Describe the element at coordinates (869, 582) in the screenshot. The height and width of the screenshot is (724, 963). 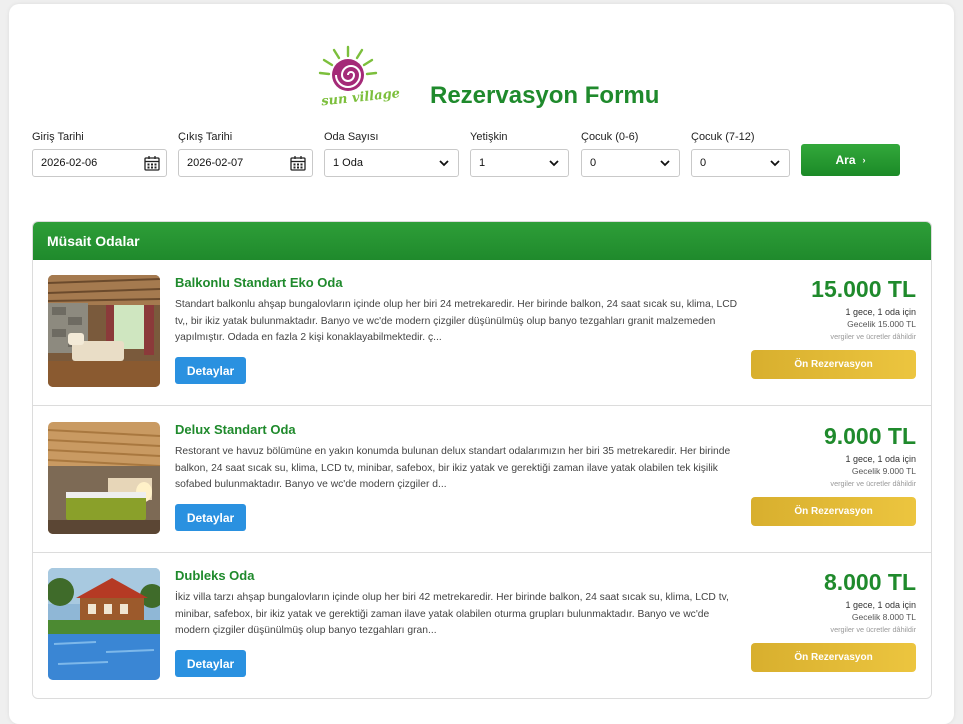
I see `room-price: 8.000 TL` at that location.